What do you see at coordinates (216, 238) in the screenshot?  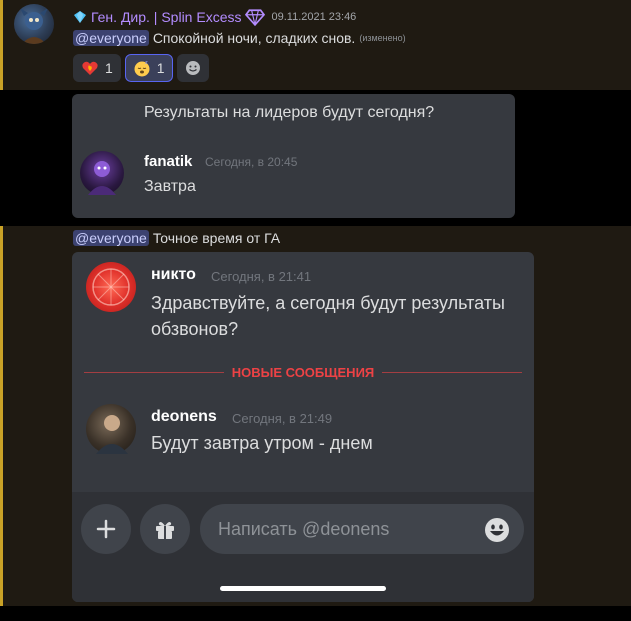 I see `message-text: Точное время от ГА` at bounding box center [216, 238].